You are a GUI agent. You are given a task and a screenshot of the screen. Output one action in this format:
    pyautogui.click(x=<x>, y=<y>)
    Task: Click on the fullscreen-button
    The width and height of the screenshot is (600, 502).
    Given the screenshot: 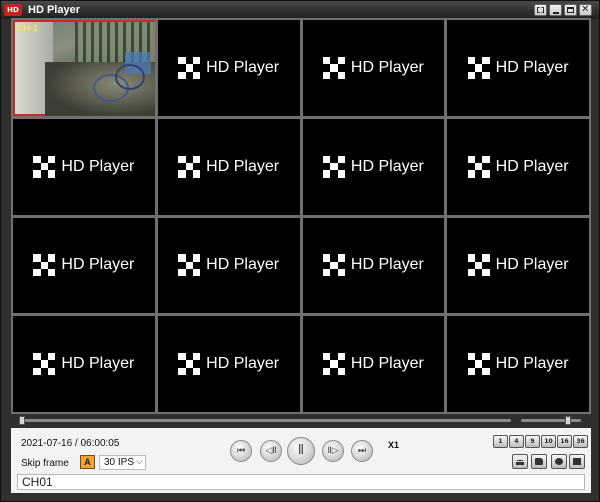 What is the action you would take?
    pyautogui.click(x=540, y=10)
    